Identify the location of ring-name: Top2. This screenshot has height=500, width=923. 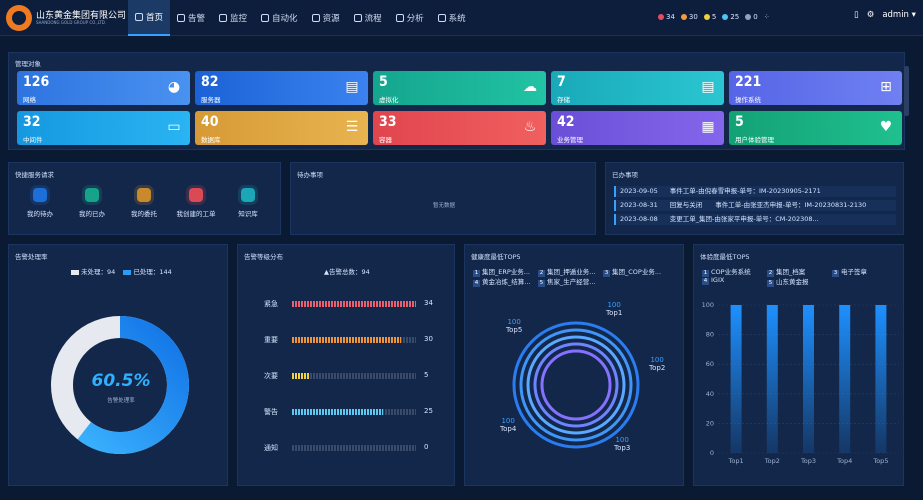
(657, 368).